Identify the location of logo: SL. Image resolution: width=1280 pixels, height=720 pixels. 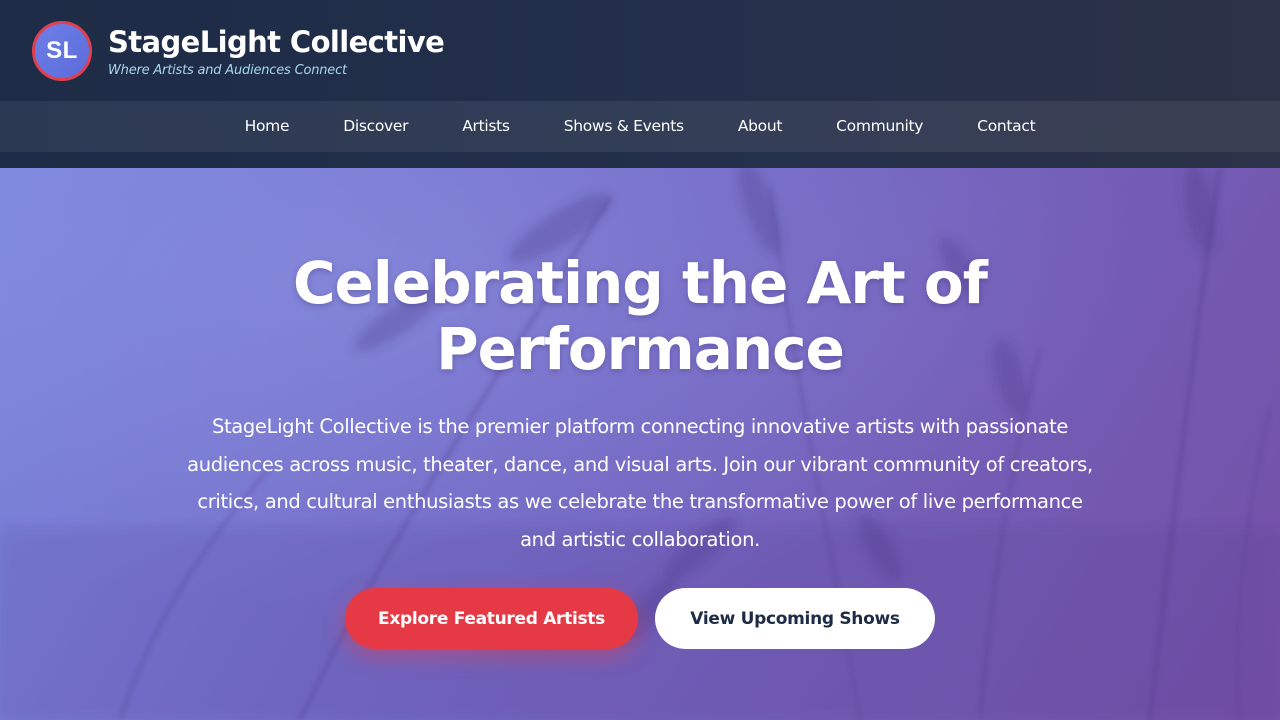
(62, 51).